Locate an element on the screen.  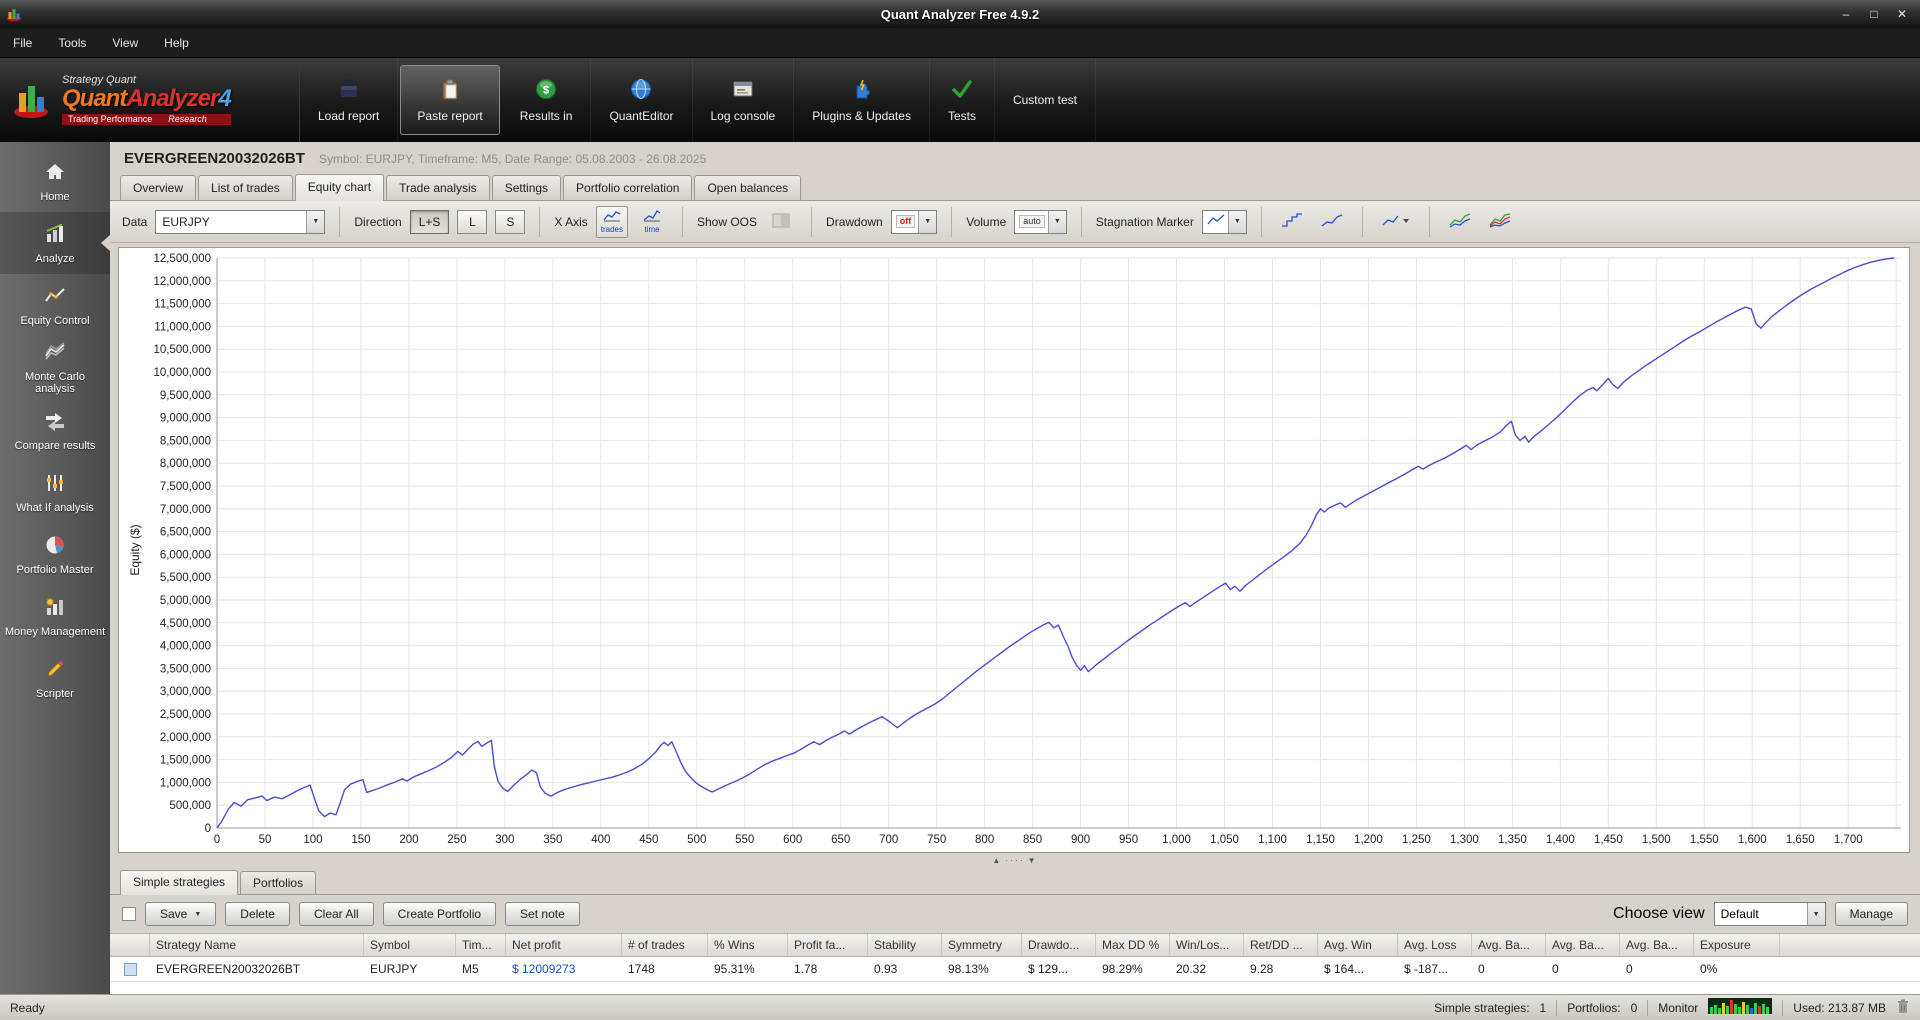
tab-open-balances: Open balances is located at coordinates (748, 187).